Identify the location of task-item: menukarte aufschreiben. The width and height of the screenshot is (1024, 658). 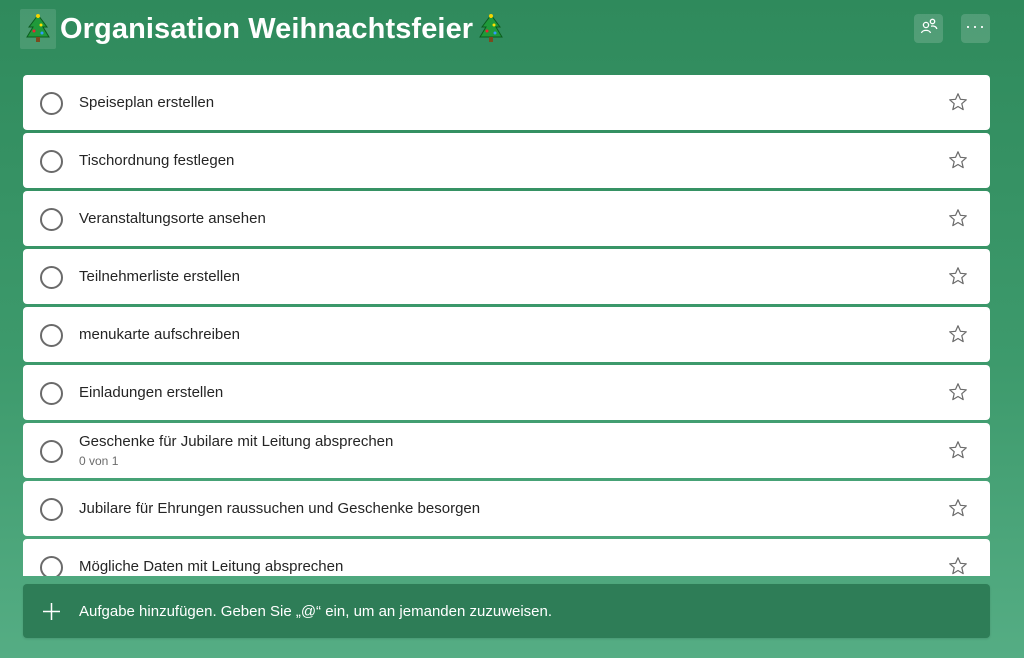
(506, 334).